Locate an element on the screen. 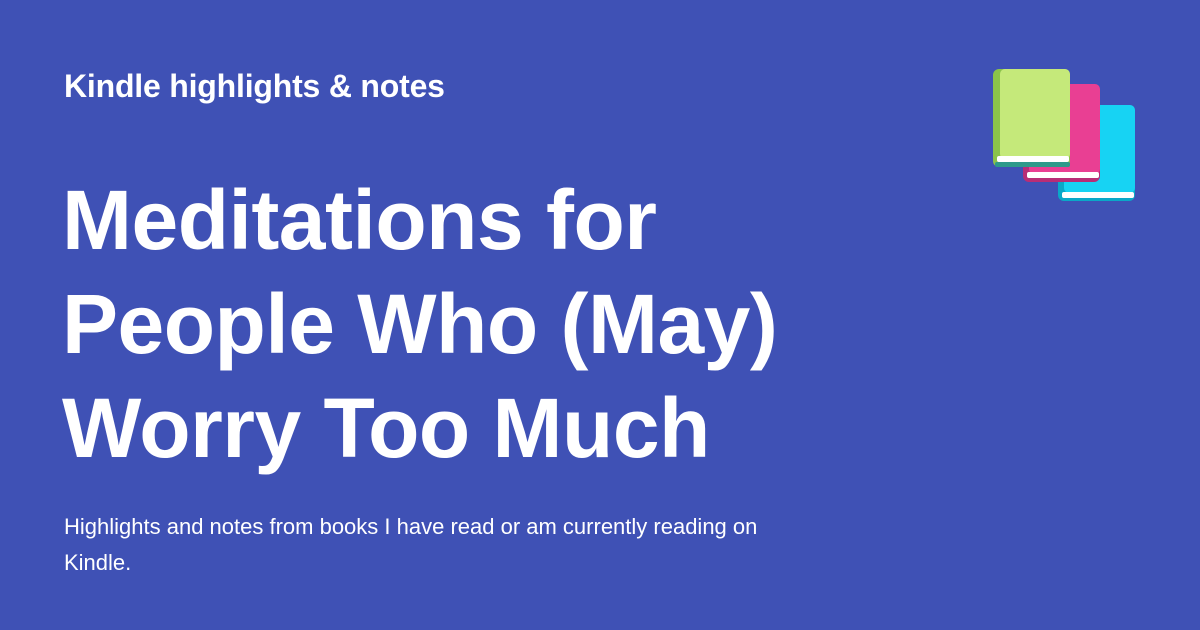 This screenshot has height=630, width=1200. books-icon is located at coordinates (1065, 136).